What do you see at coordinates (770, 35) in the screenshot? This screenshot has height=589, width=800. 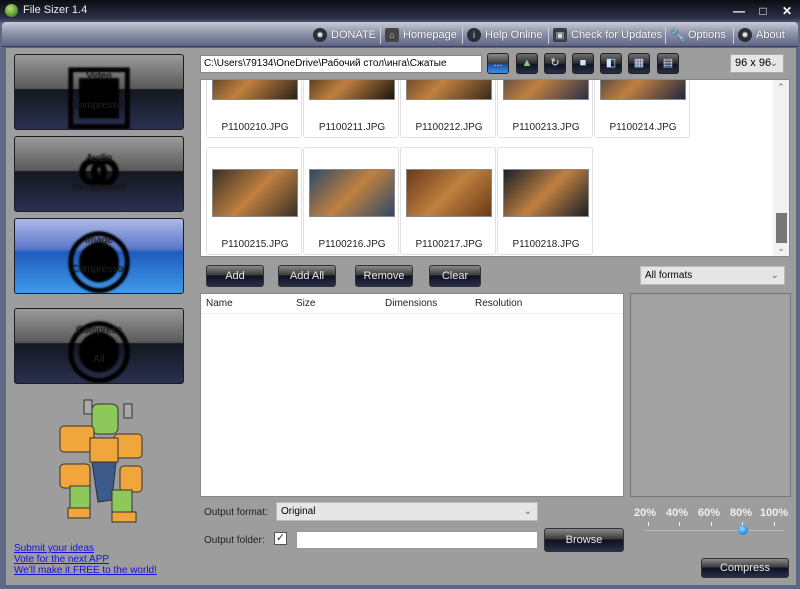 I see `about-label: About` at bounding box center [770, 35].